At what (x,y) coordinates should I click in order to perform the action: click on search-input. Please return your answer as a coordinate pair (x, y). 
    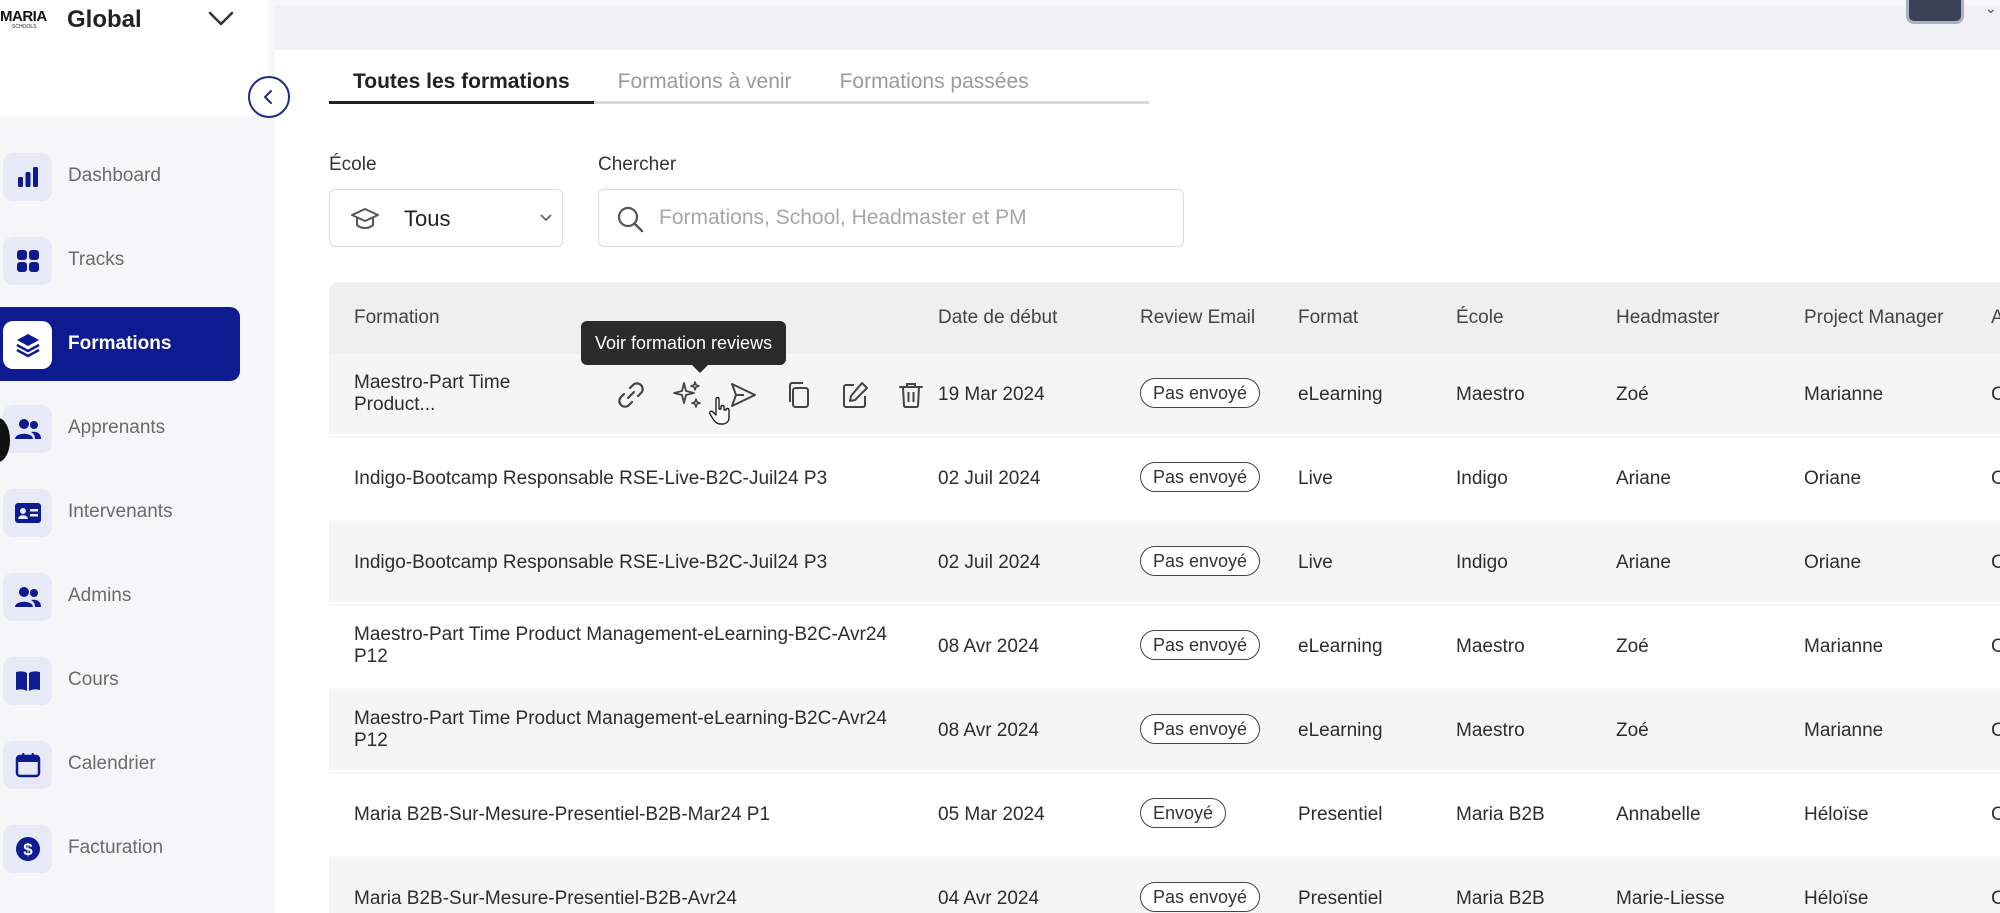
    Looking at the image, I should click on (909, 218).